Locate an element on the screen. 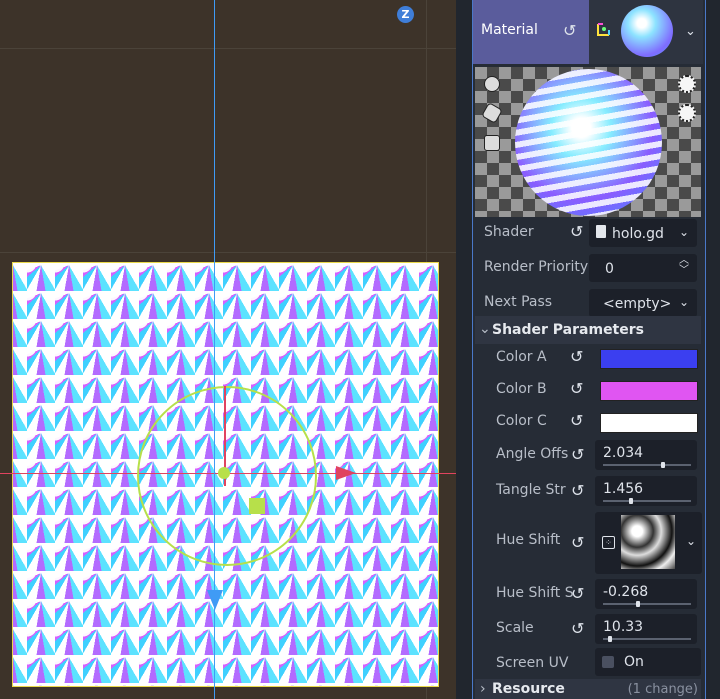 Image resolution: width=720 pixels, height=699 pixels. next-pass-label: Next Pass is located at coordinates (518, 302).